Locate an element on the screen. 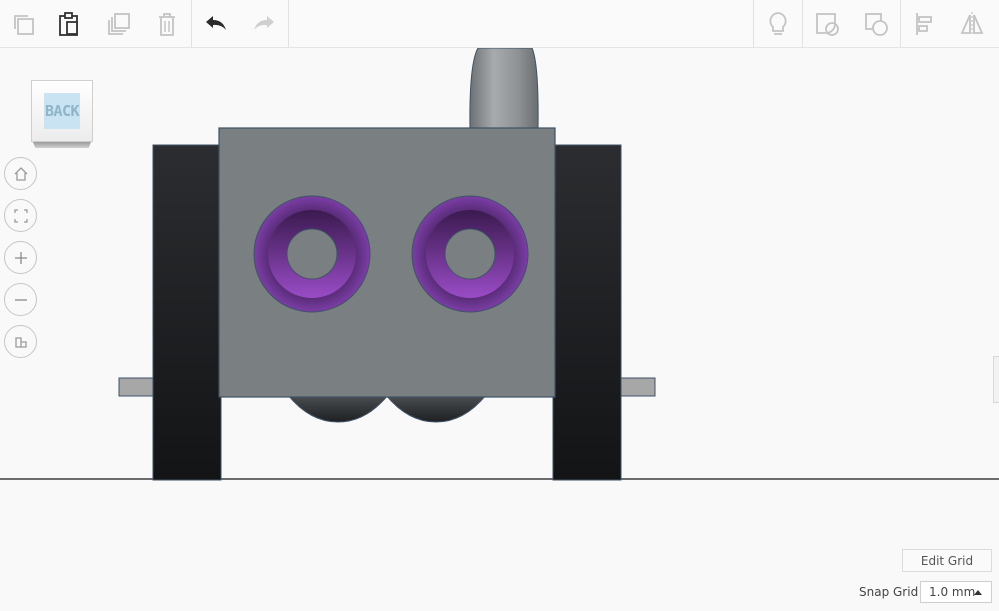 The image size is (999, 611). copy-button is located at coordinates (23, 23).